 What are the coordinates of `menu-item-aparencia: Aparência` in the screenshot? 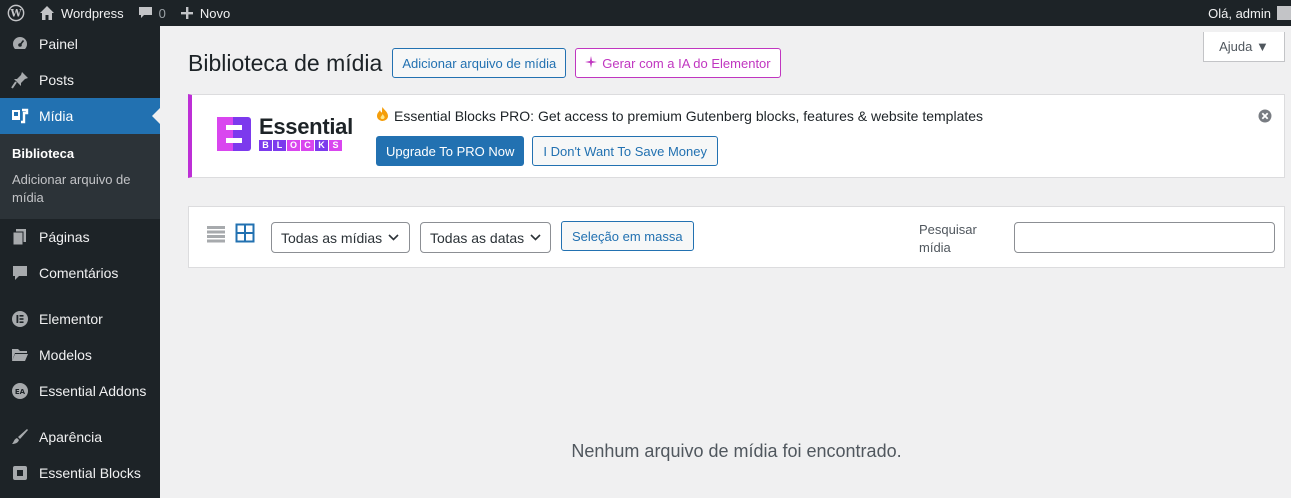 It's located at (80, 437).